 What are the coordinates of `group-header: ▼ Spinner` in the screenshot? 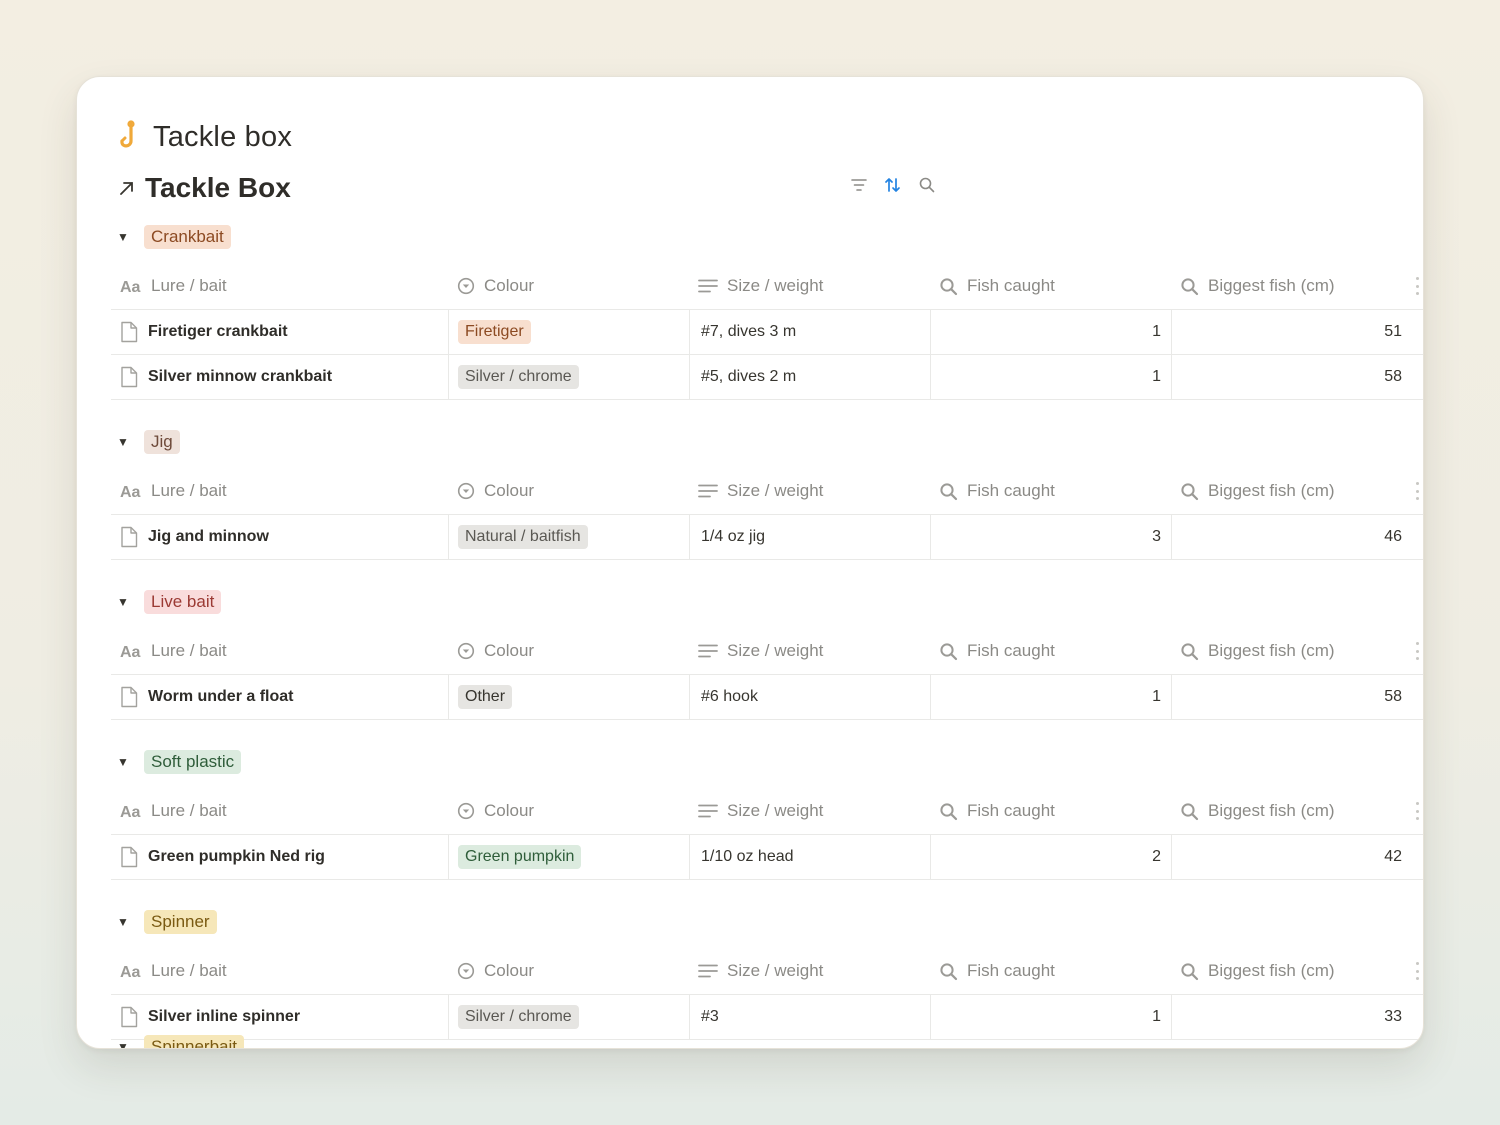 It's located at (767, 922).